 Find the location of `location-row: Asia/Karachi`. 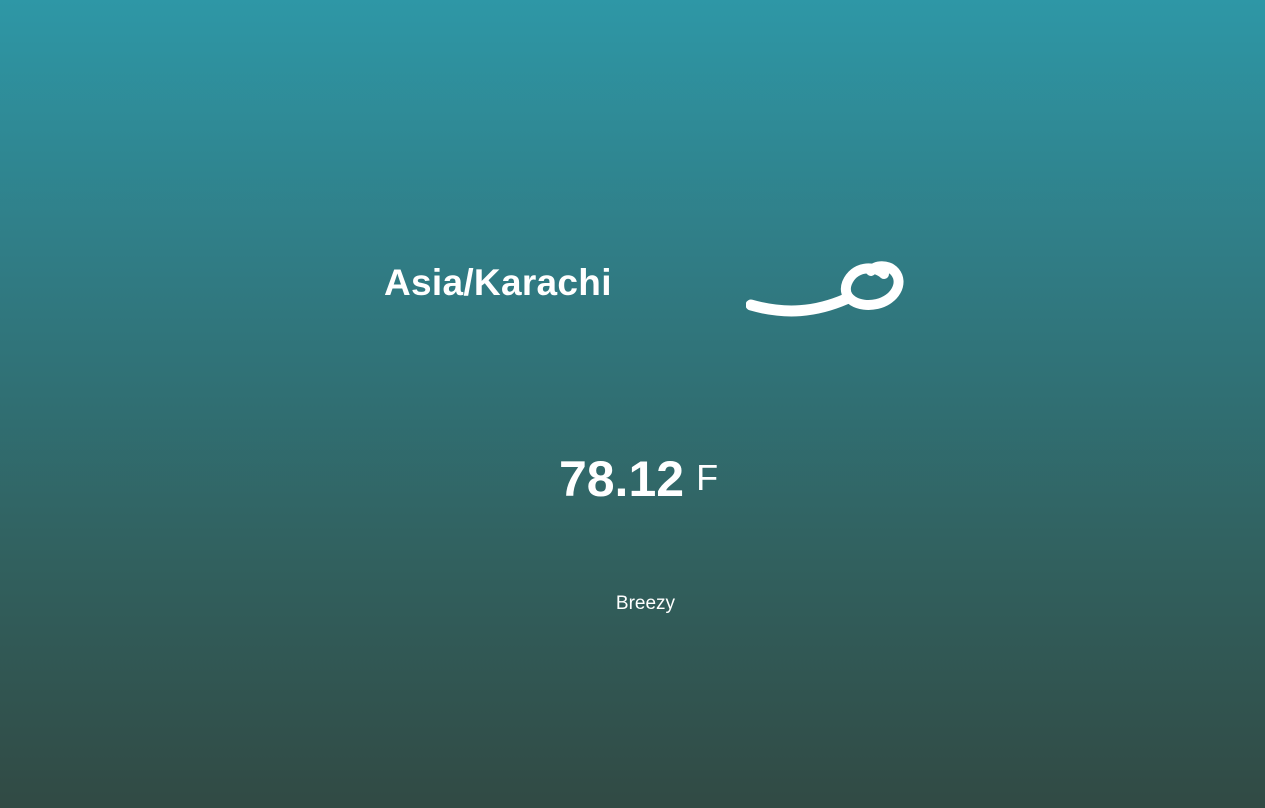

location-row: Asia/Karachi is located at coordinates (654, 285).